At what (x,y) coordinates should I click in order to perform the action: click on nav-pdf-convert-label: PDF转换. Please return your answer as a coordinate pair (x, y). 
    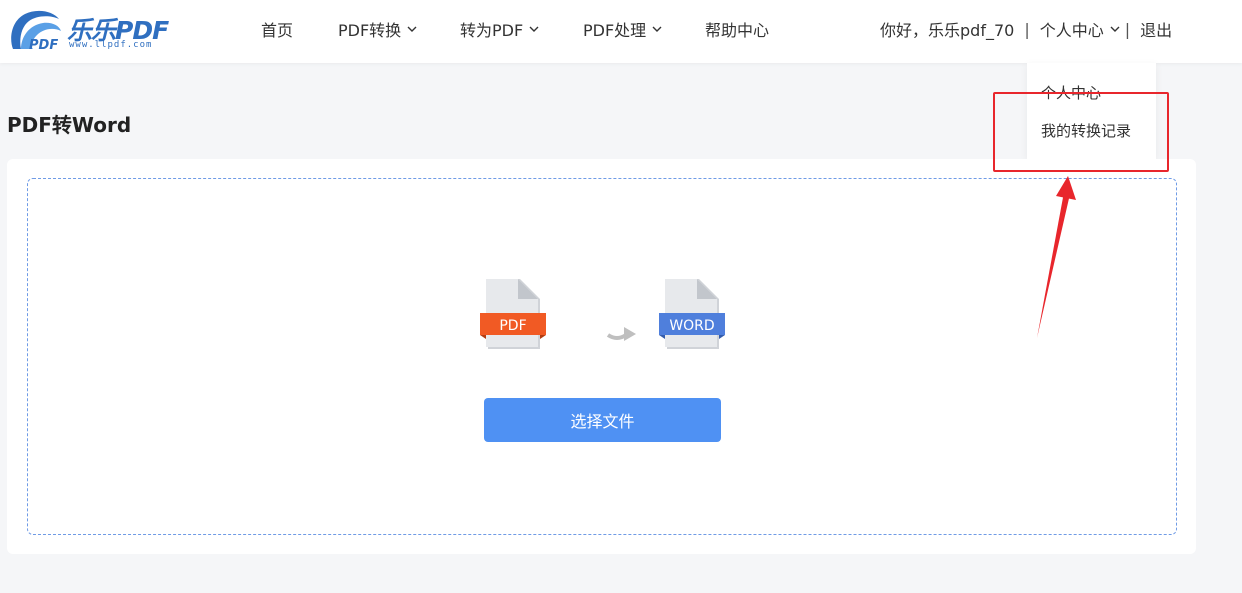
    Looking at the image, I should click on (370, 30).